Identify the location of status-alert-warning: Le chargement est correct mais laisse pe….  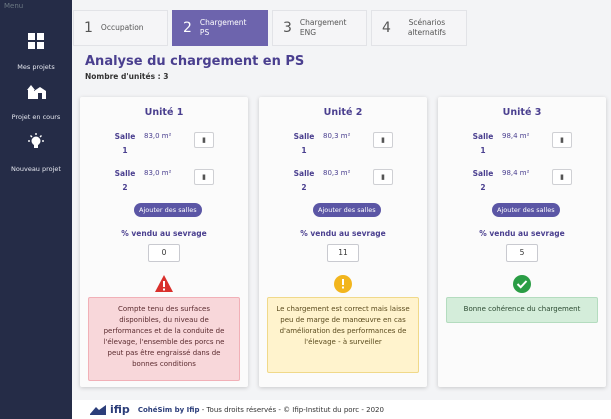
(343, 335).